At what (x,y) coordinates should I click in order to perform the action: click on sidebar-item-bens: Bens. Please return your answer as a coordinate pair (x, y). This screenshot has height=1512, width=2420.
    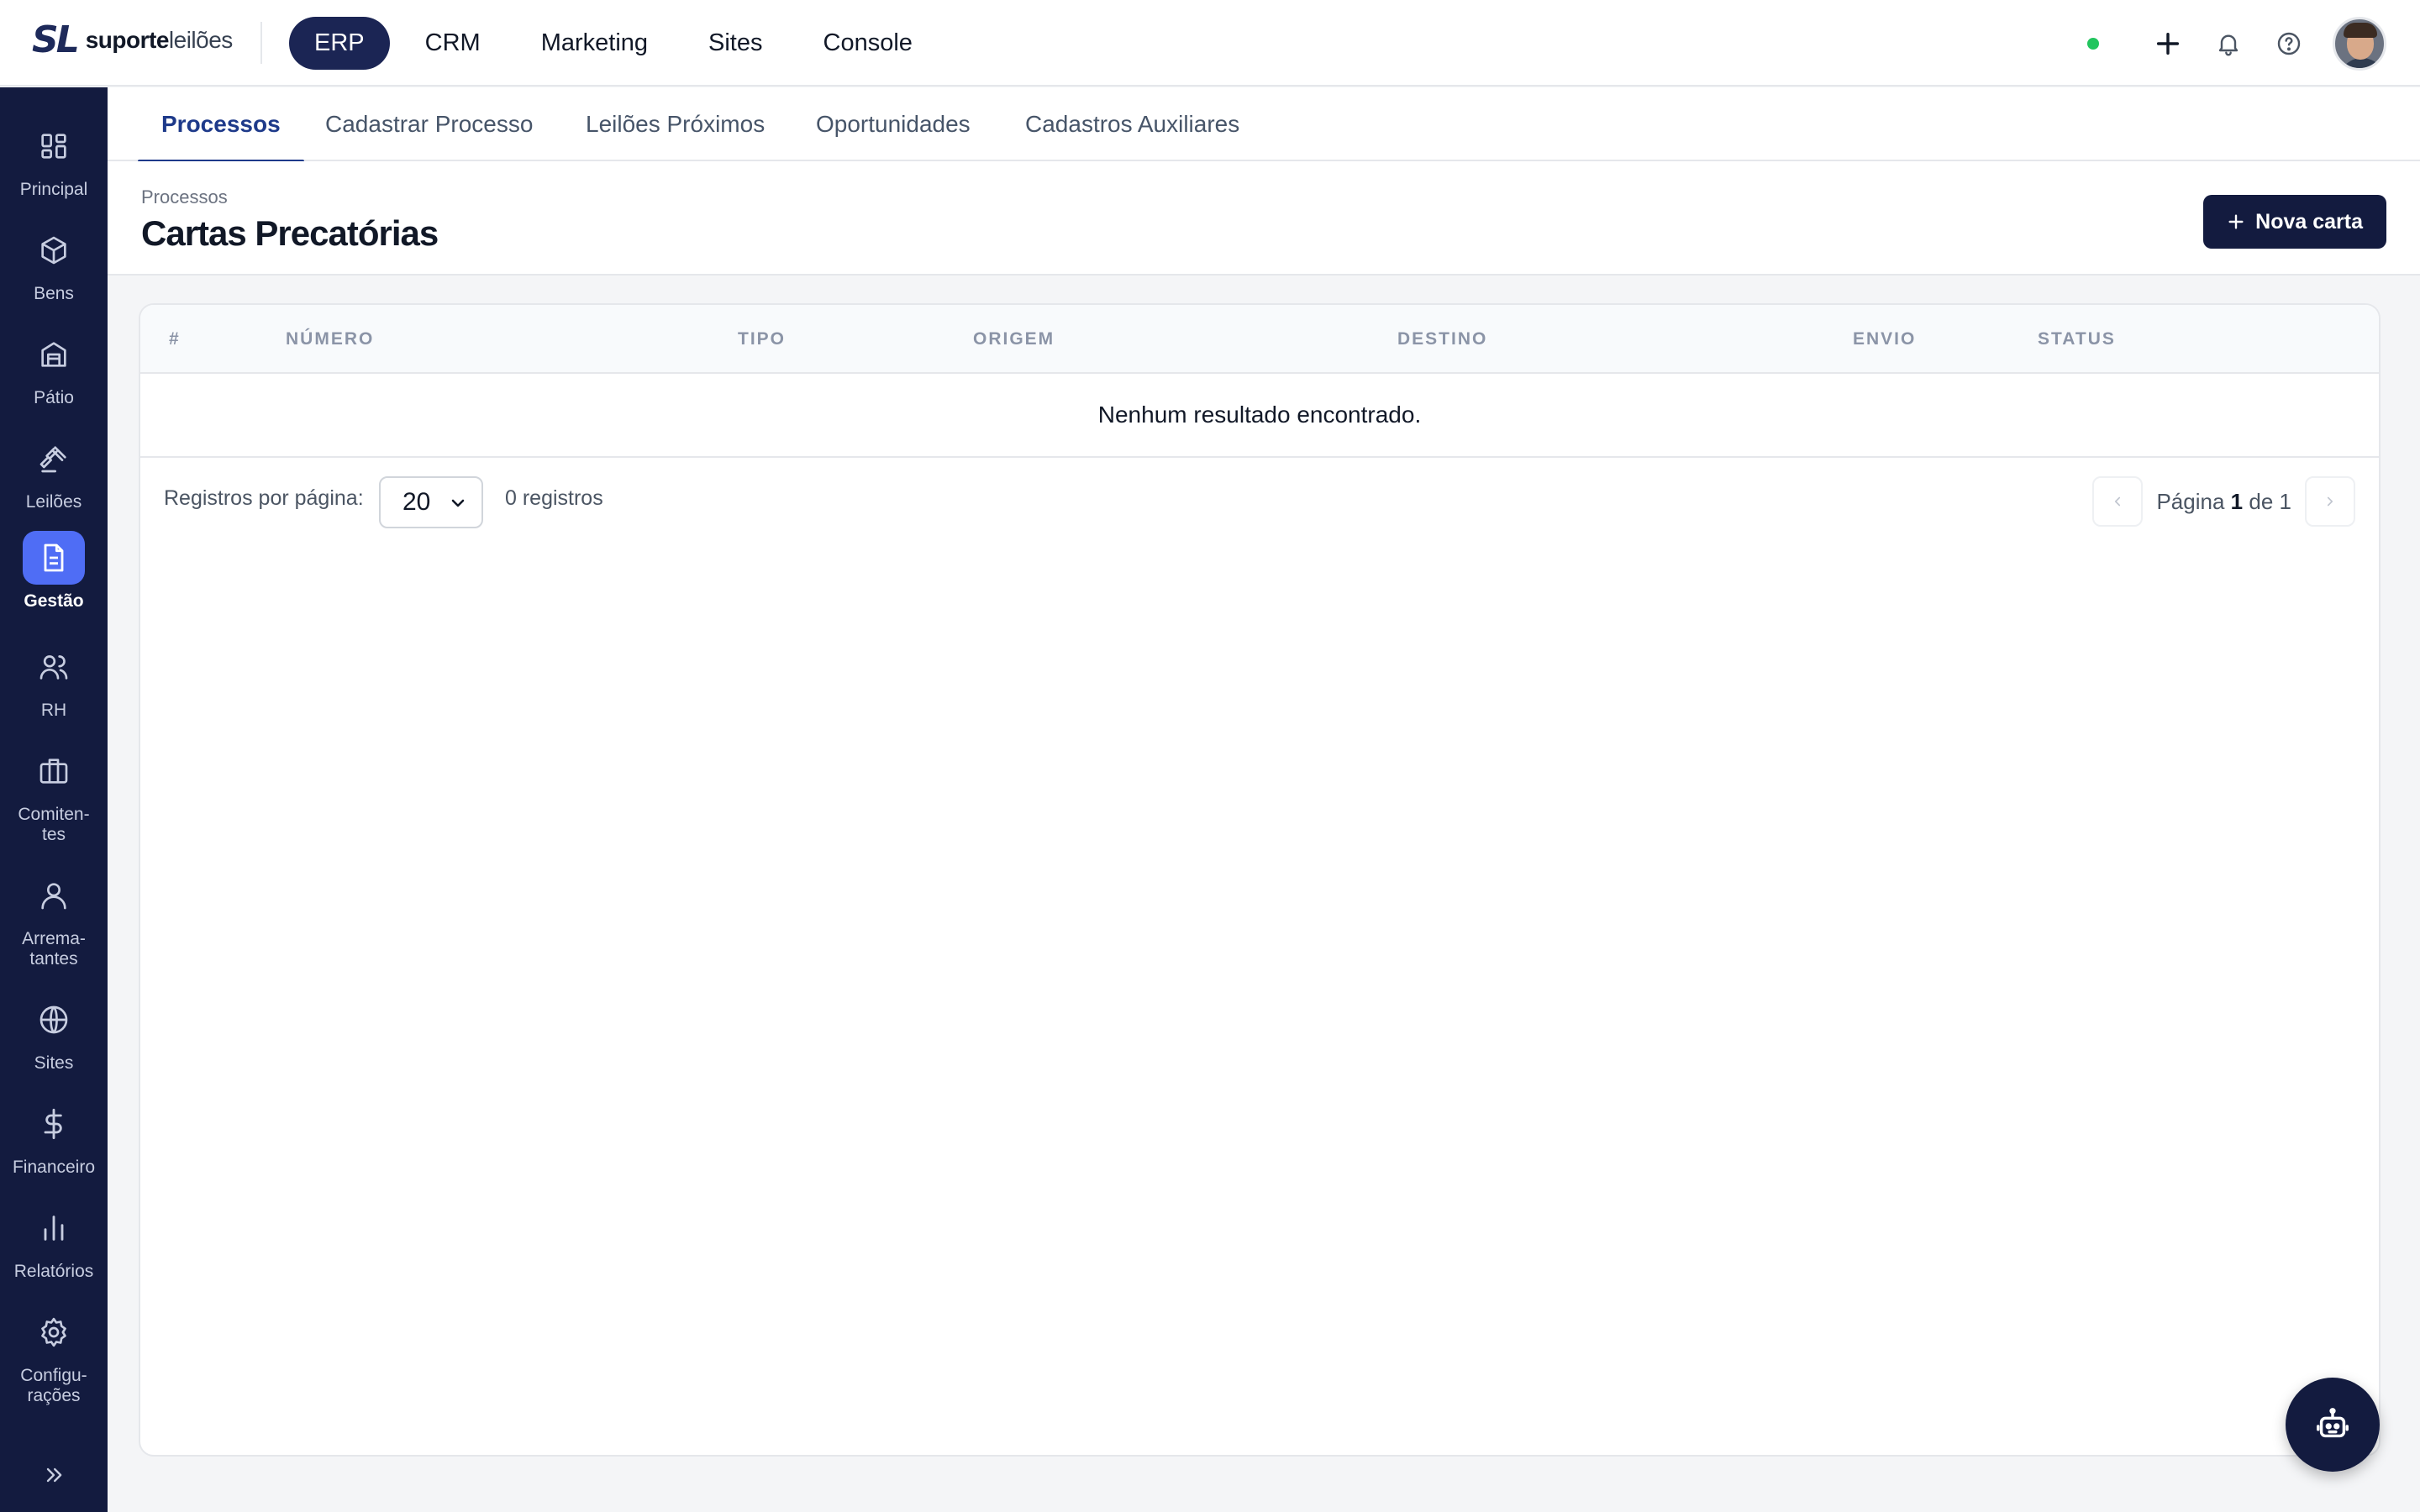
    Looking at the image, I should click on (54, 263).